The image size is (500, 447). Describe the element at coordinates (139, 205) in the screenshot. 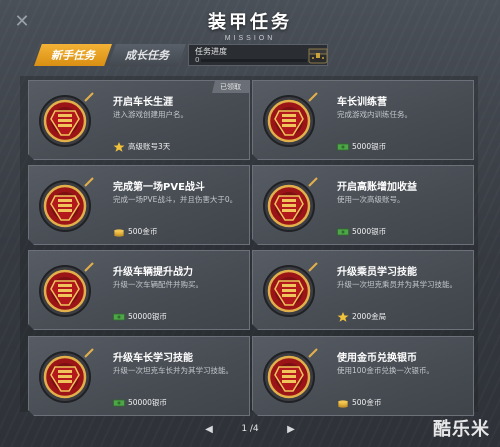

I see `task-card: 完成第一场PVE战斗完成一场PVE战斗，并且伤害大于0。 500金币` at that location.